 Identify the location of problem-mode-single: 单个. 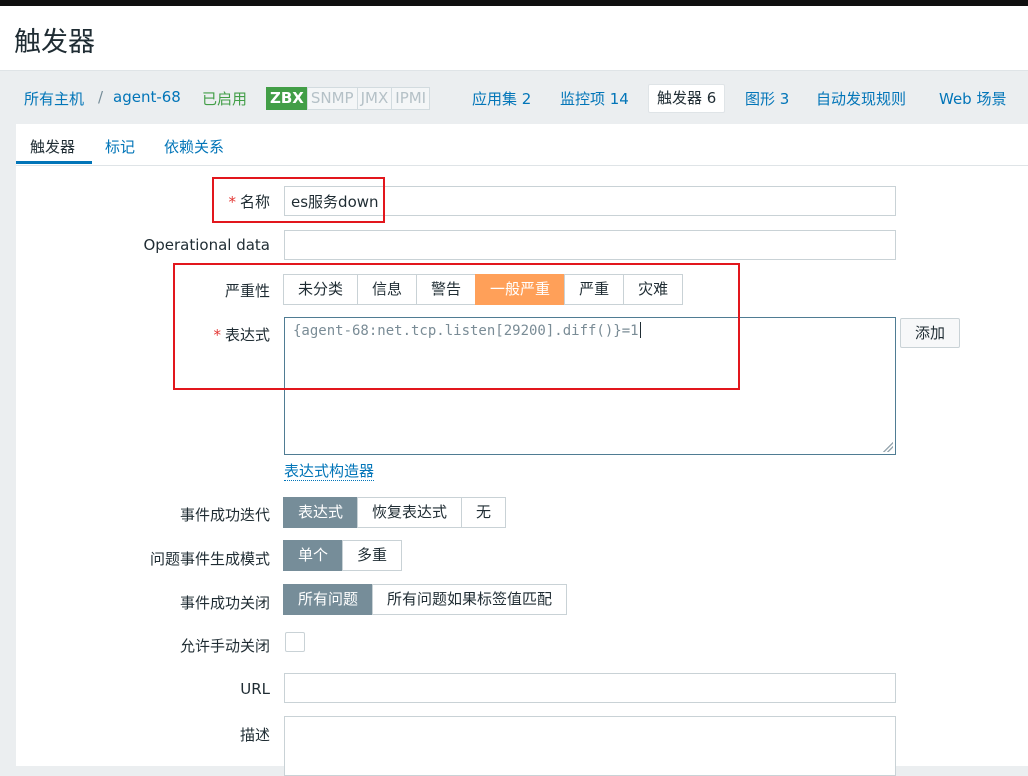
(313, 555).